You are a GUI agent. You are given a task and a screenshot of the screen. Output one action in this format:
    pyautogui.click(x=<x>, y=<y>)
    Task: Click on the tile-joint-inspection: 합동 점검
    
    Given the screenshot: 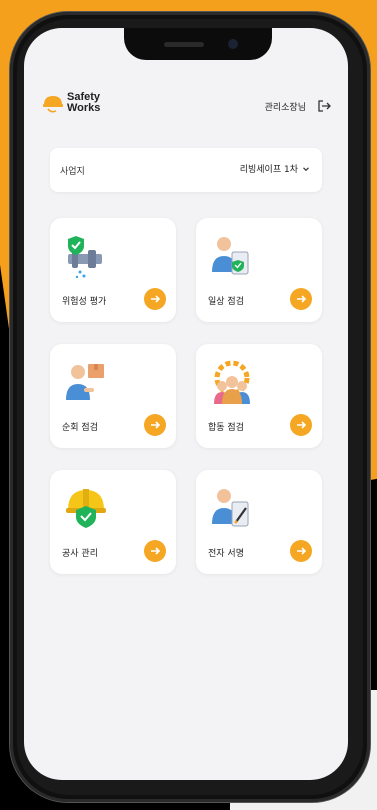 What is the action you would take?
    pyautogui.click(x=259, y=396)
    